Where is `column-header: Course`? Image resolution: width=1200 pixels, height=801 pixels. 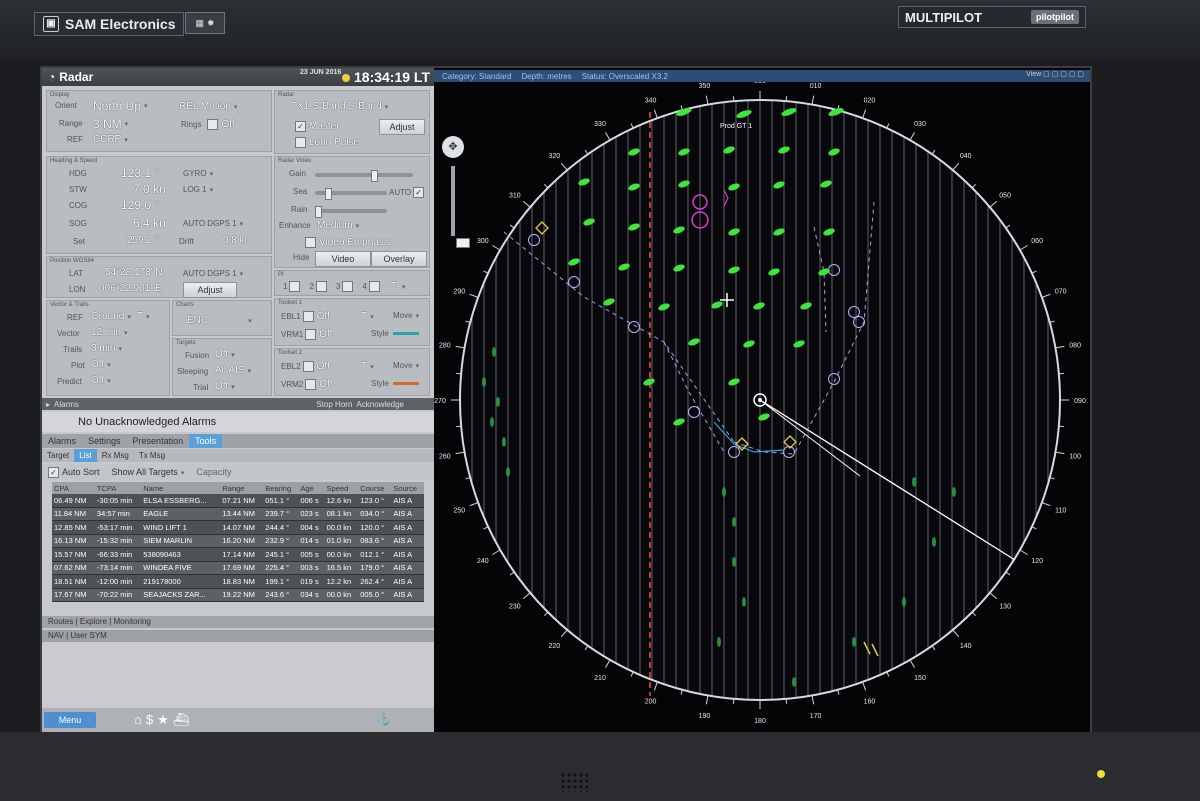 column-header: Course is located at coordinates (375, 488).